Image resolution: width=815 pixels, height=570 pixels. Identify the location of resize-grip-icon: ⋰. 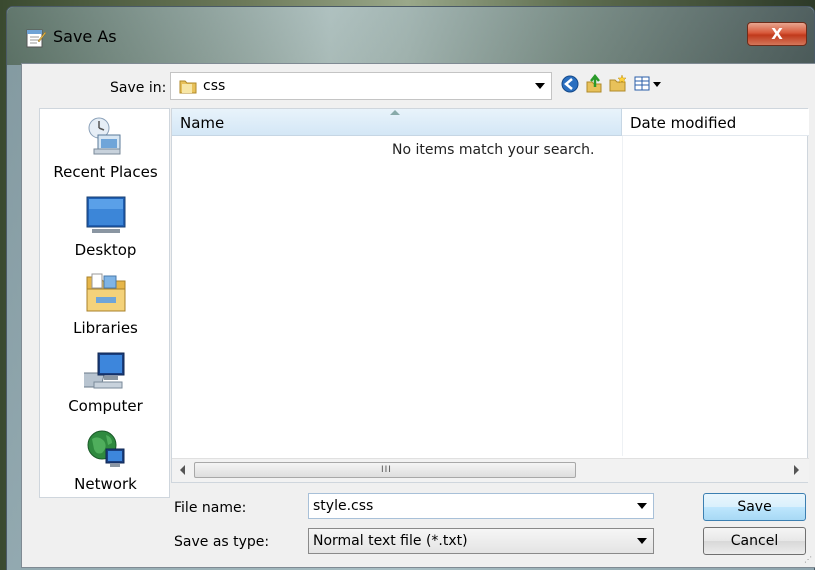
(808, 559).